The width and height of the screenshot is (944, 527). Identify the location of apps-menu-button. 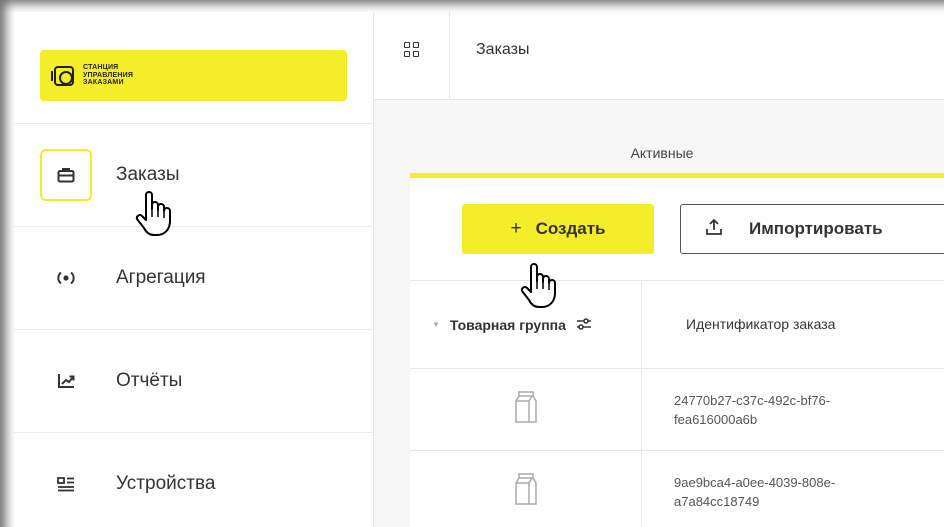
(412, 55).